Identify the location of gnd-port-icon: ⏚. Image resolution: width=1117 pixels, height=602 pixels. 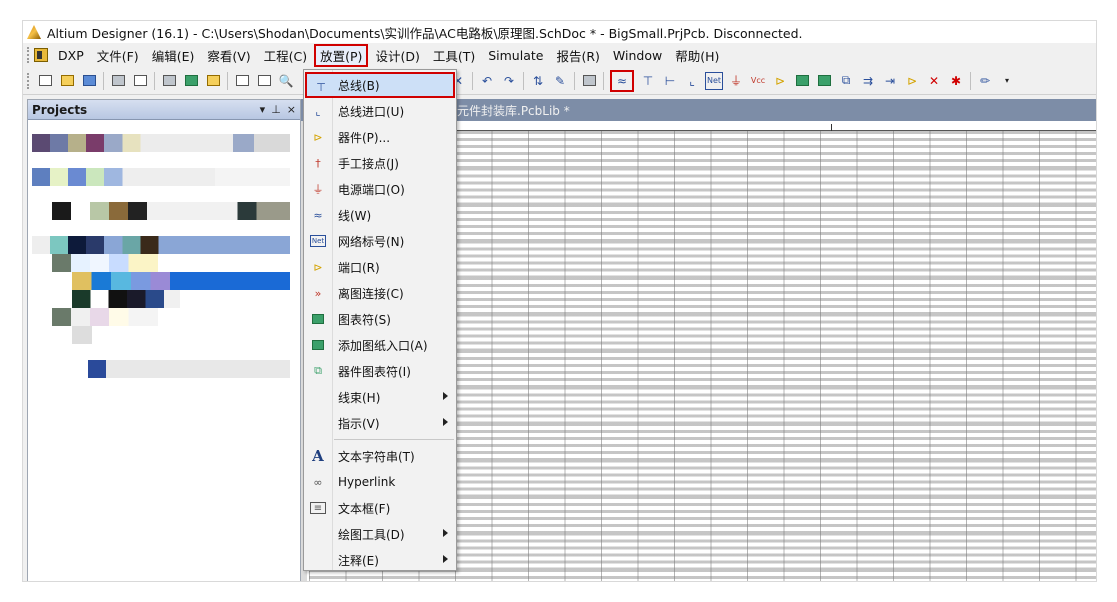
(736, 81).